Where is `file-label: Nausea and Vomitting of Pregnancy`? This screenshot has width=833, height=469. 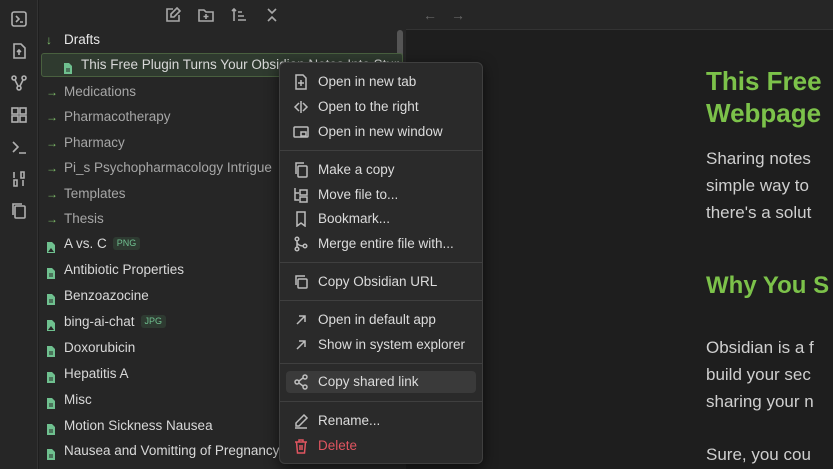
file-label: Nausea and Vomitting of Pregnancy is located at coordinates (172, 450).